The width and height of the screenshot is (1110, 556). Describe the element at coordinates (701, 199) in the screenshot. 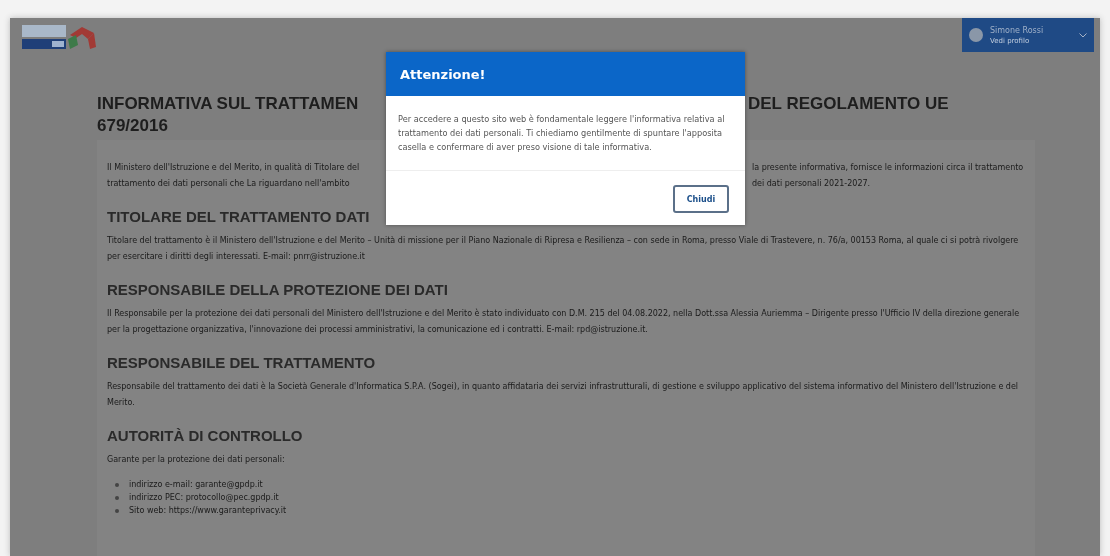

I see `close-button: Chiudi` at that location.